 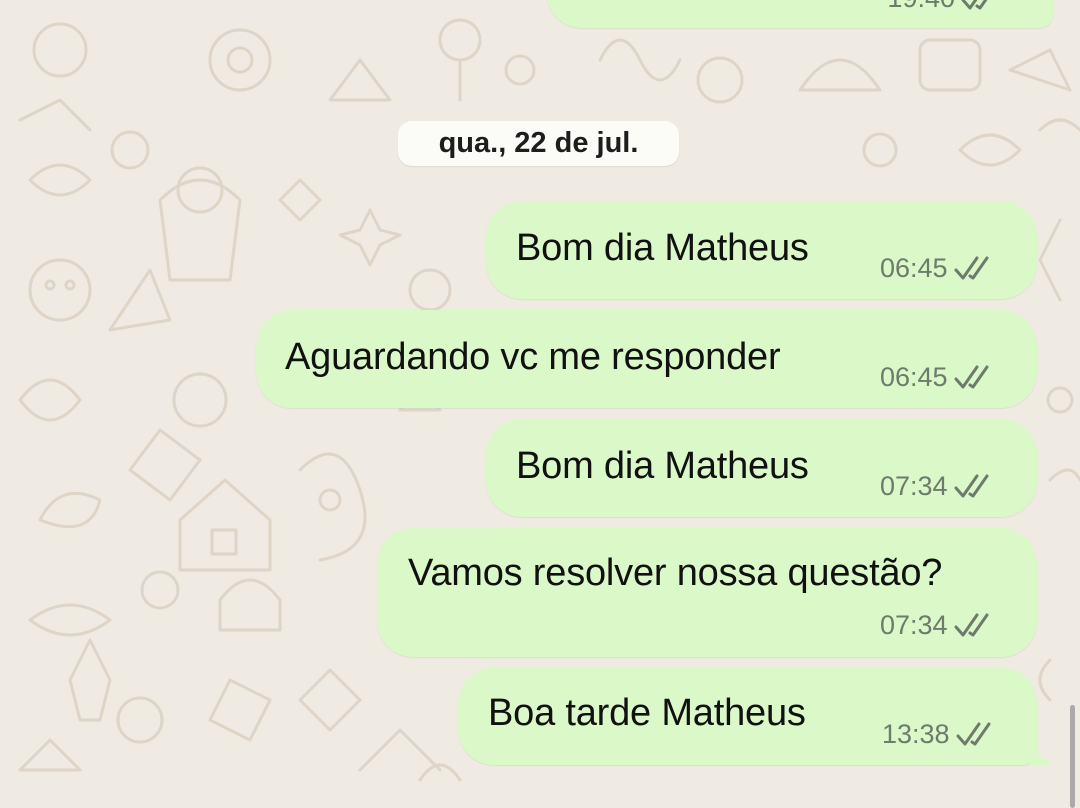 I want to click on message-bubble: Bom dia Matheus 06:45, so click(x=761, y=250).